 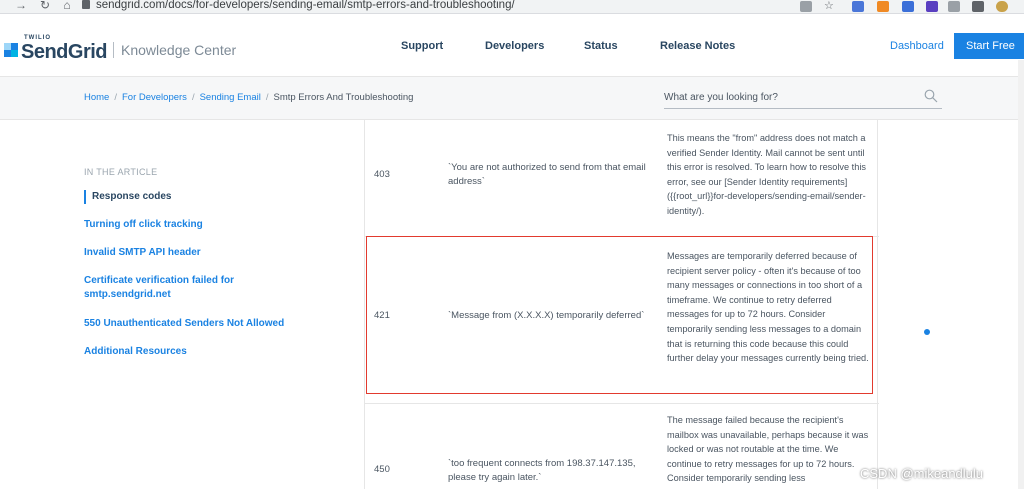 What do you see at coordinates (806, 6) in the screenshot?
I see `translate-icon` at bounding box center [806, 6].